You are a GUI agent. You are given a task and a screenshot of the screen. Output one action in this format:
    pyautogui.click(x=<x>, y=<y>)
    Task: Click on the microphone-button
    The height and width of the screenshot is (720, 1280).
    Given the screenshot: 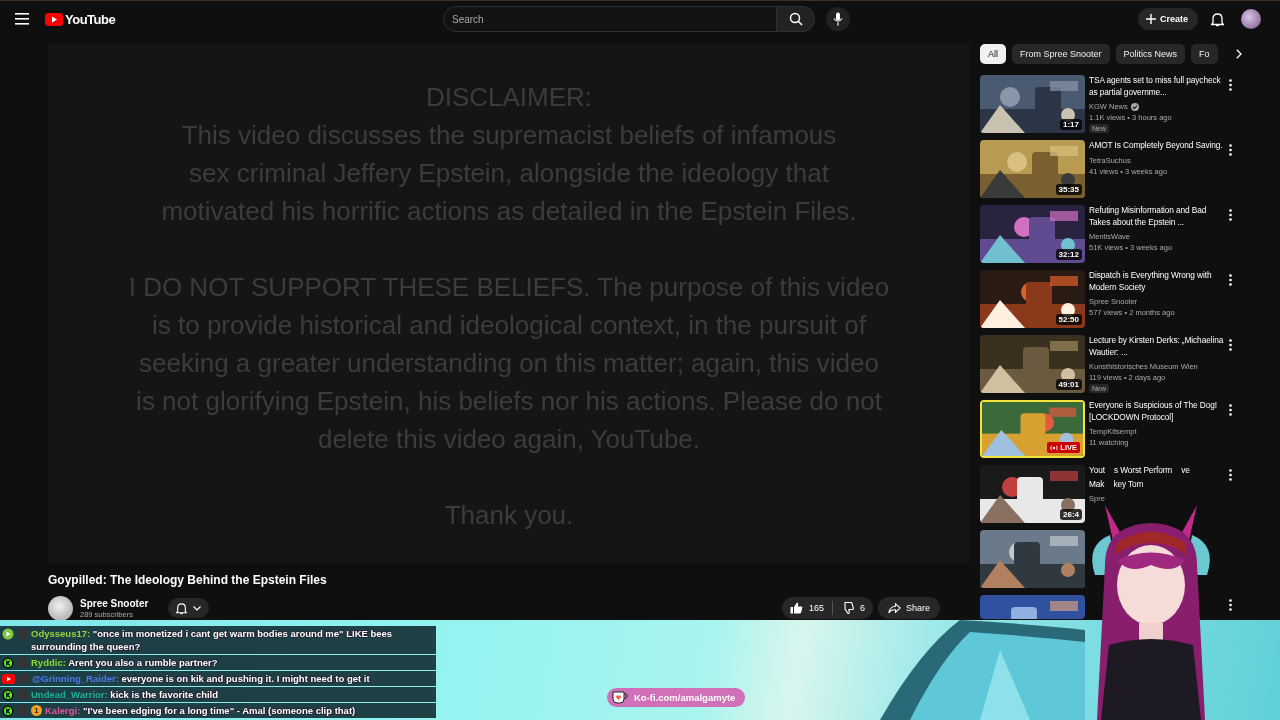 What is the action you would take?
    pyautogui.click(x=838, y=19)
    